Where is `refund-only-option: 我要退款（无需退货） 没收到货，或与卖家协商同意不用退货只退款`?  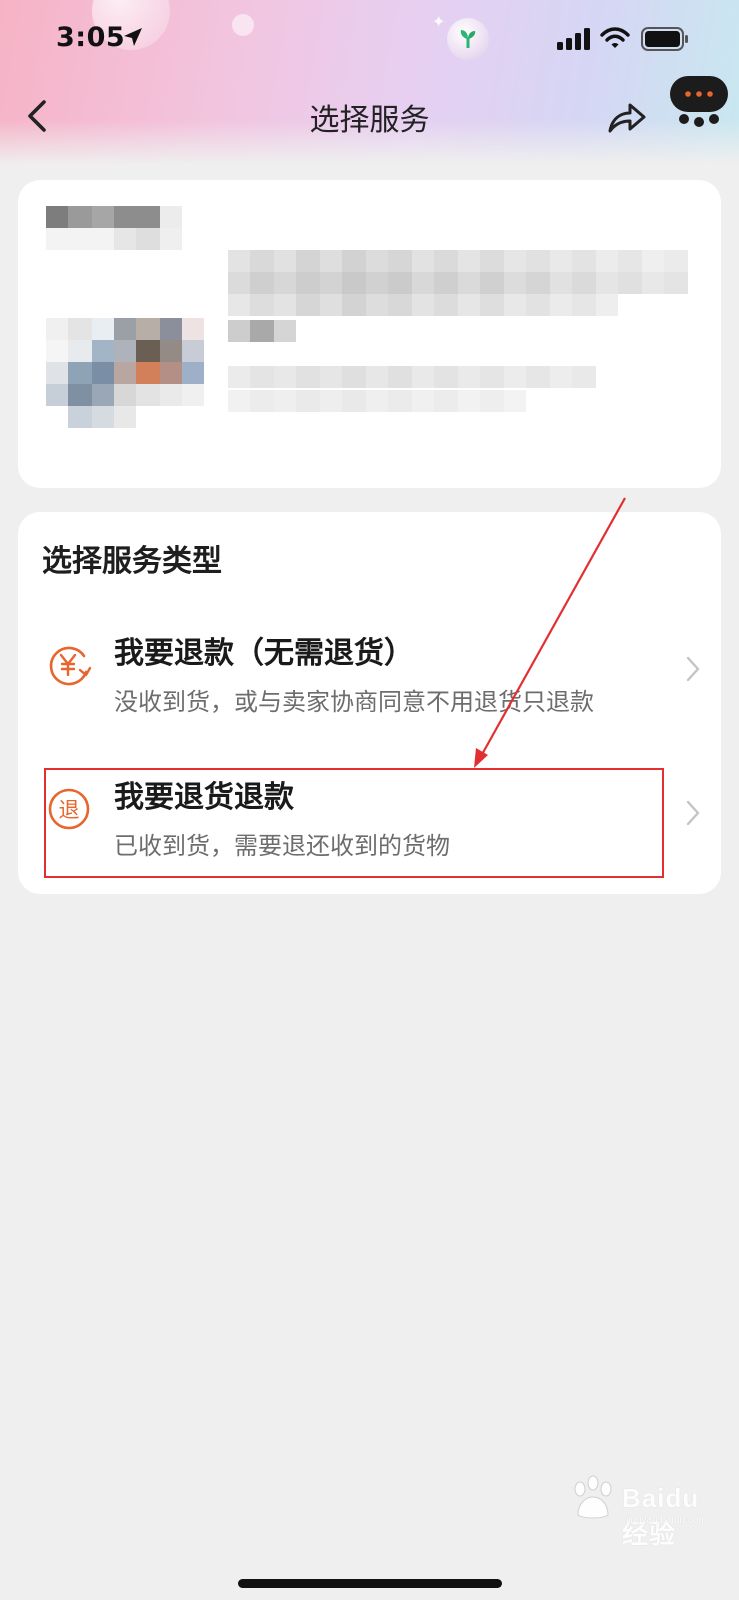
refund-only-option: 我要退款（无需退货） 没收到货，或与卖家协商同意不用退货只退款 is located at coordinates (369, 671).